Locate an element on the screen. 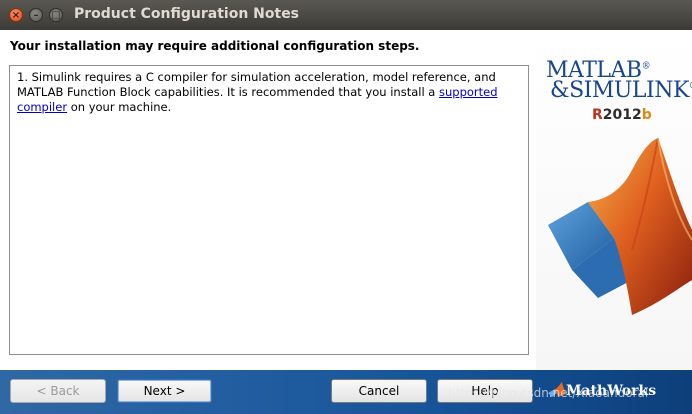  simulink-text: &SIMULINK is located at coordinates (619, 90).